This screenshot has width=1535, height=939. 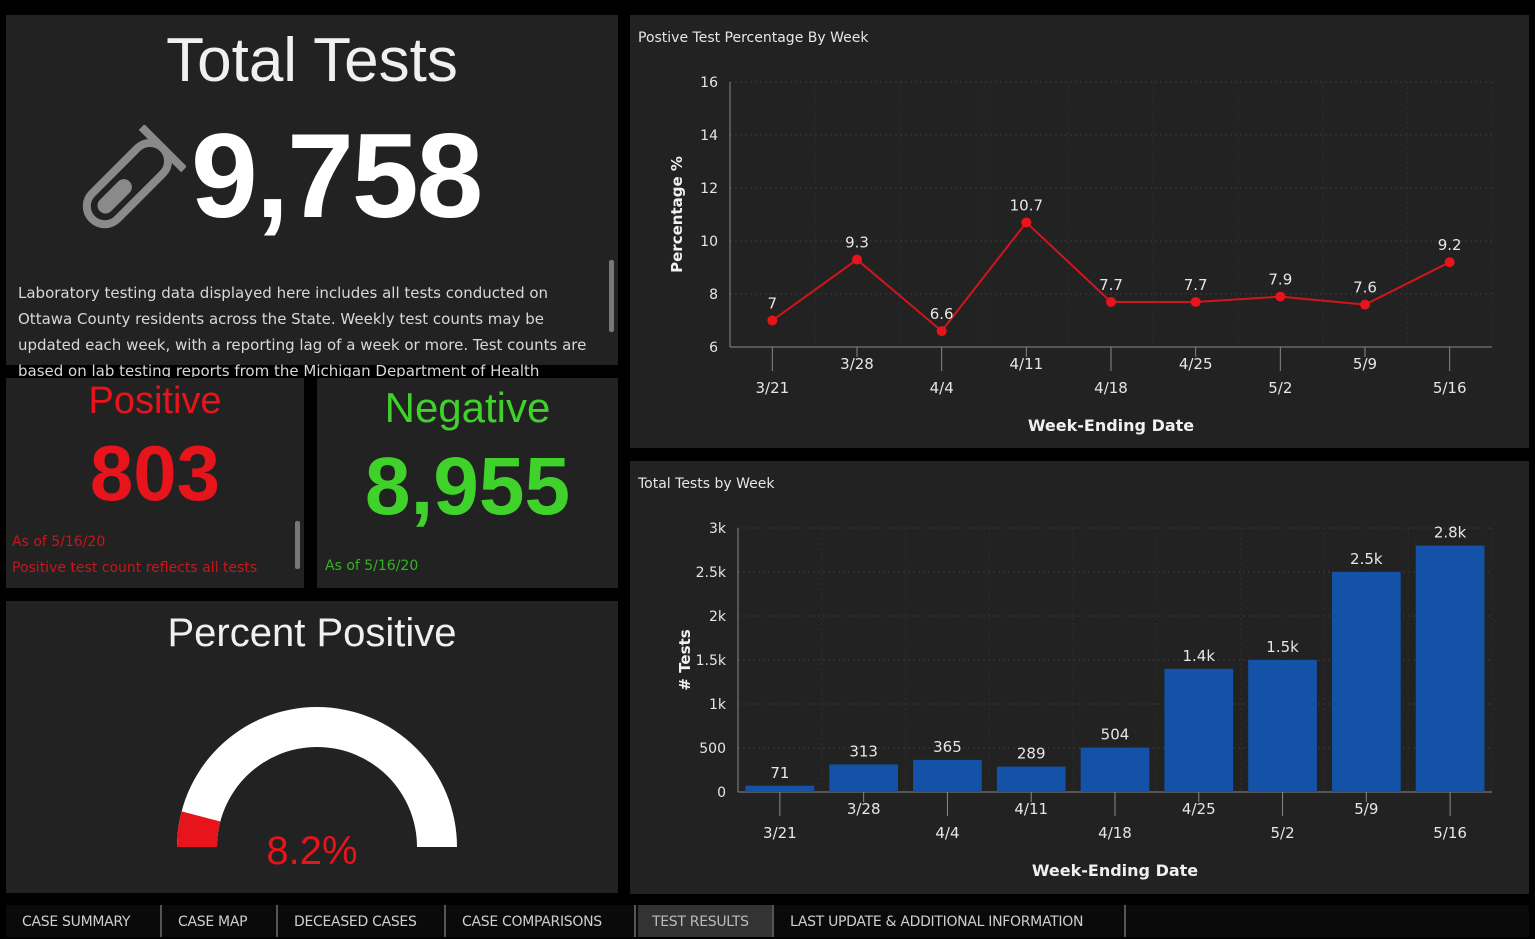 What do you see at coordinates (297, 545) in the screenshot?
I see `positive-scrollbar` at bounding box center [297, 545].